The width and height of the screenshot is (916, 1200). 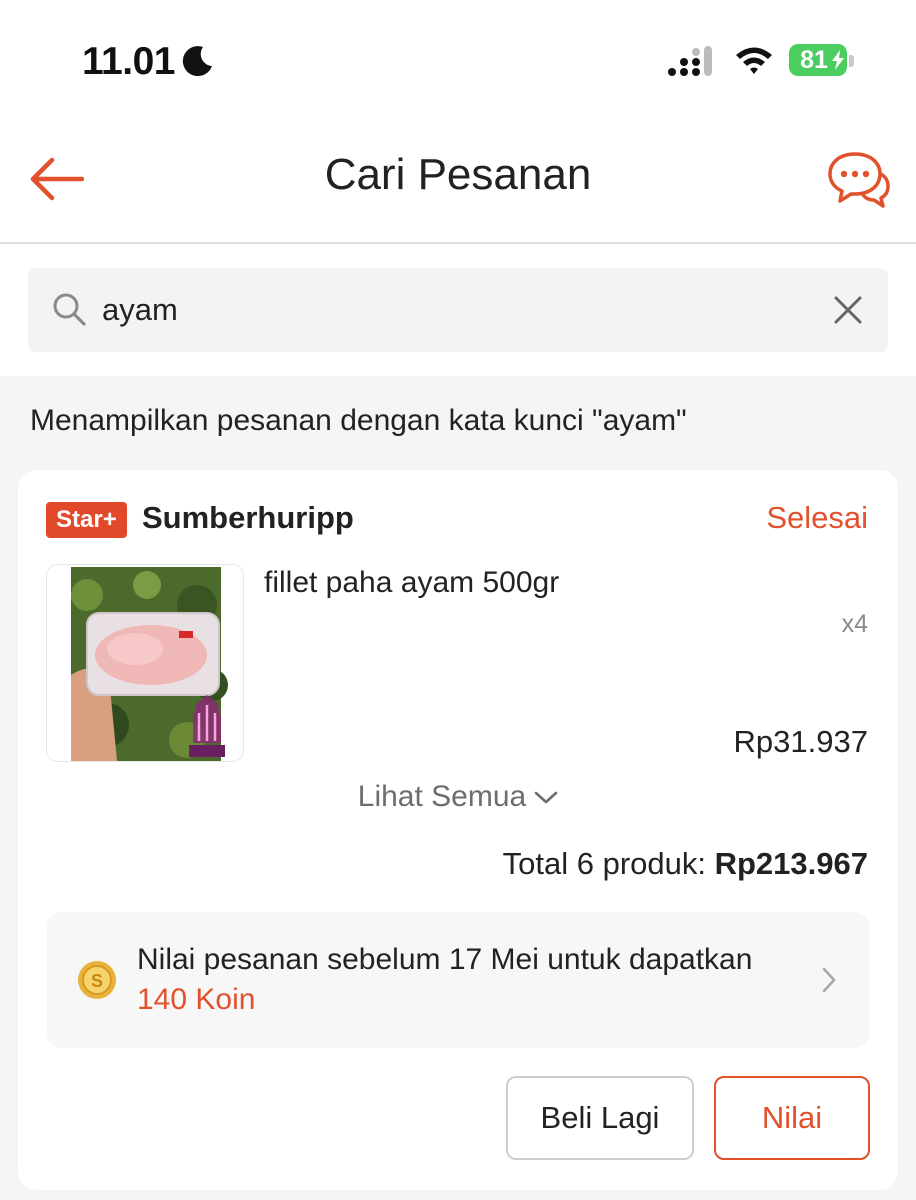 What do you see at coordinates (838, 60) in the screenshot?
I see `lightning-icon` at bounding box center [838, 60].